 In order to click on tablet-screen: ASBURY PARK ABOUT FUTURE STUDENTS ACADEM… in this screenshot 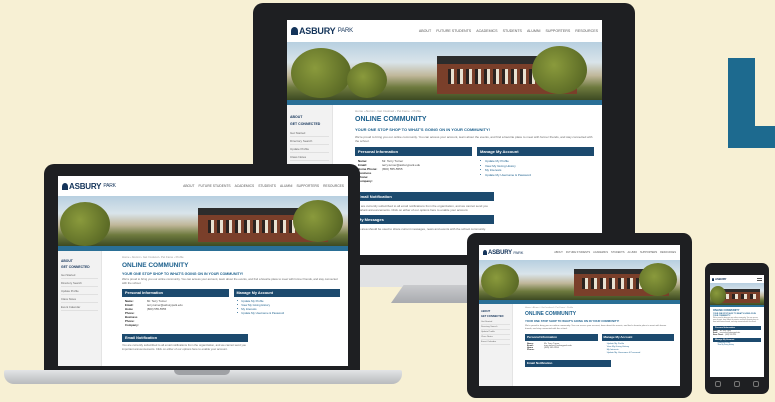, I will do `click(579, 315)`.